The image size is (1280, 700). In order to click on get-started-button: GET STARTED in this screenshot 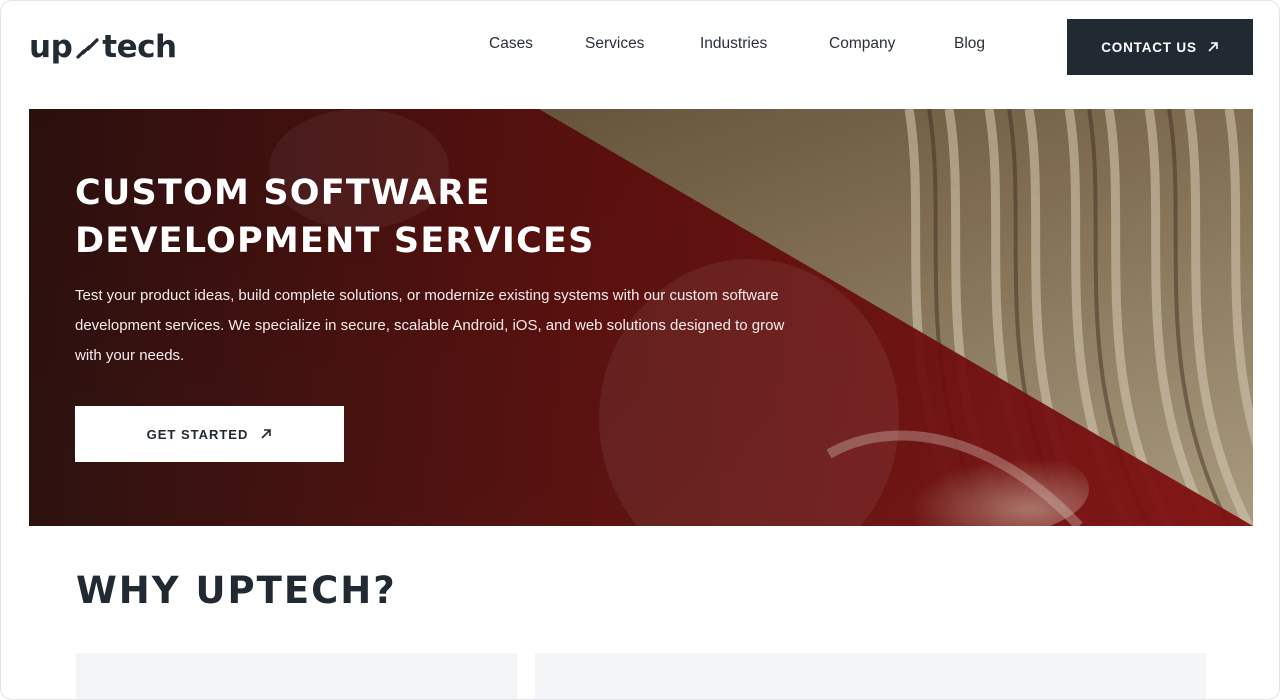, I will do `click(209, 434)`.